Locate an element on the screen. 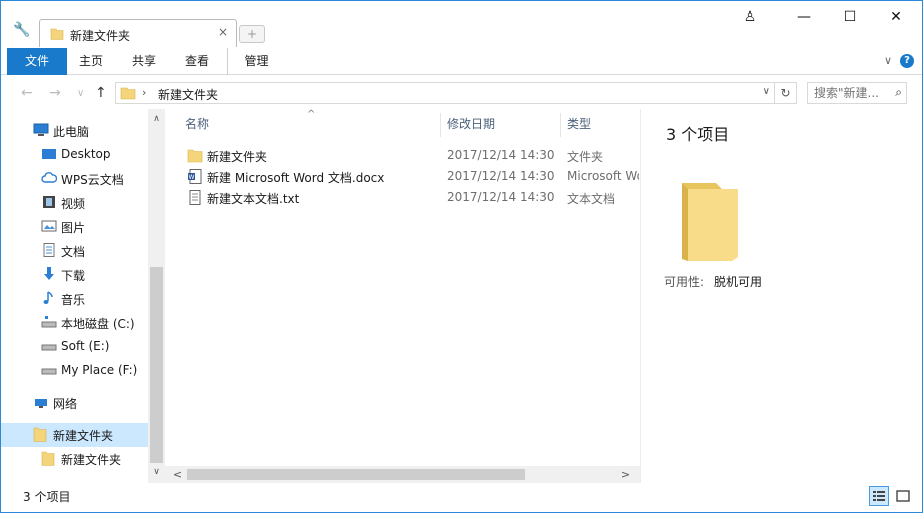 The image size is (923, 513). status-item-count: 3 个项目 is located at coordinates (47, 497).